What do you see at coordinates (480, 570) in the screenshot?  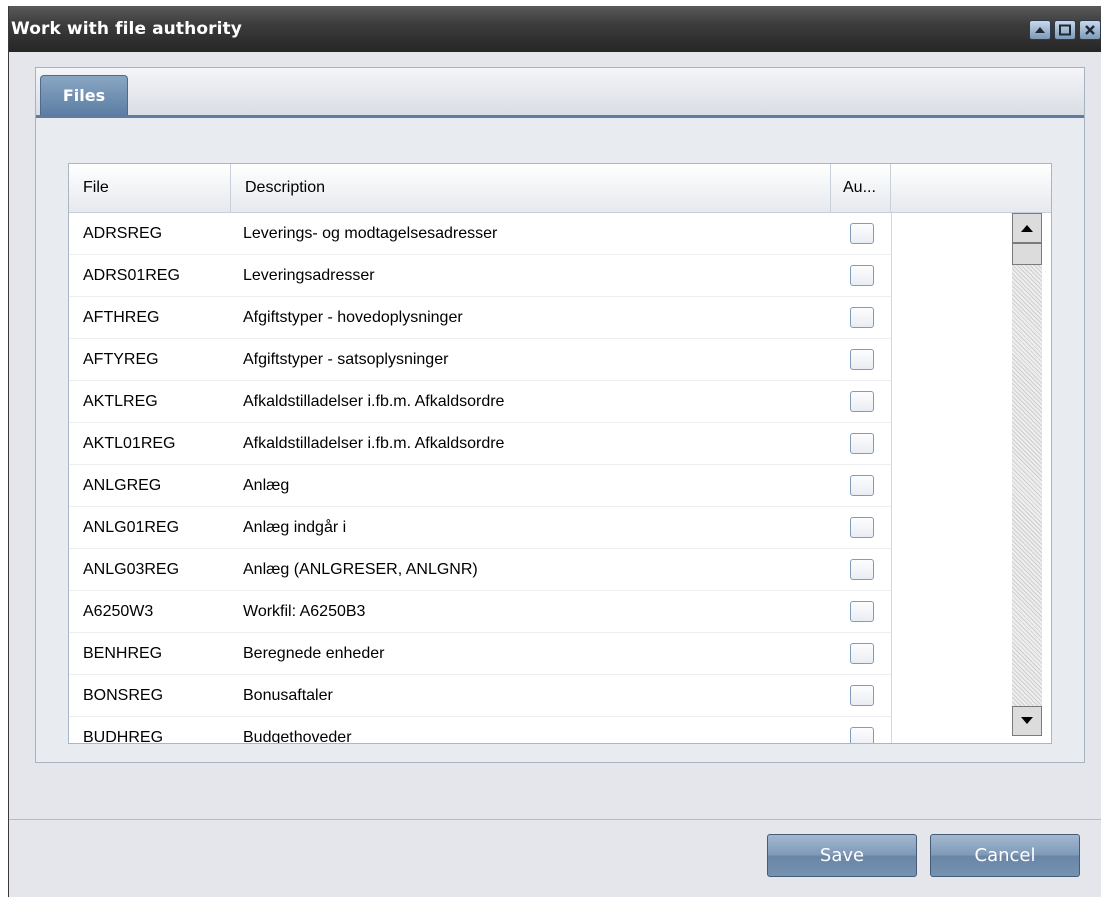 I see `table-row: ANLG03REG Anlæg (ANLGRESER, ANLGNR)` at bounding box center [480, 570].